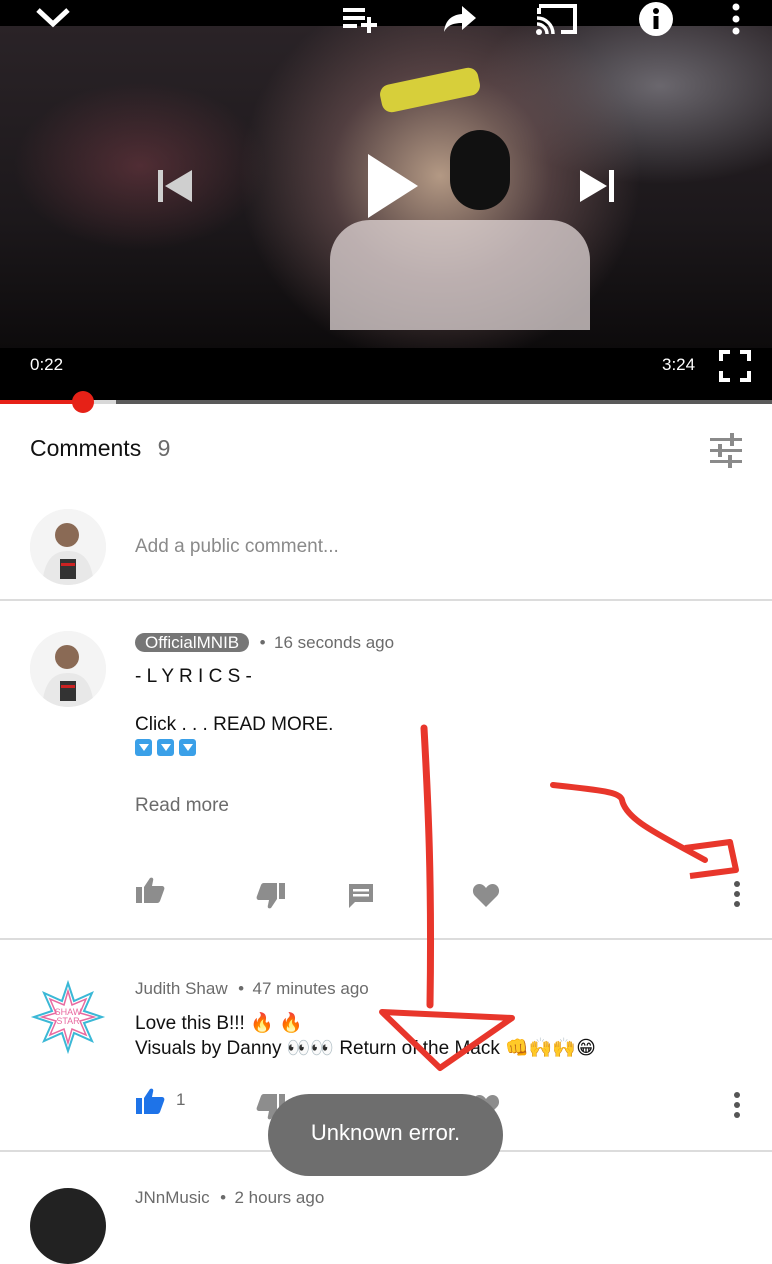 The width and height of the screenshot is (772, 1264). What do you see at coordinates (47, 364) in the screenshot?
I see `current-time: 0:22` at bounding box center [47, 364].